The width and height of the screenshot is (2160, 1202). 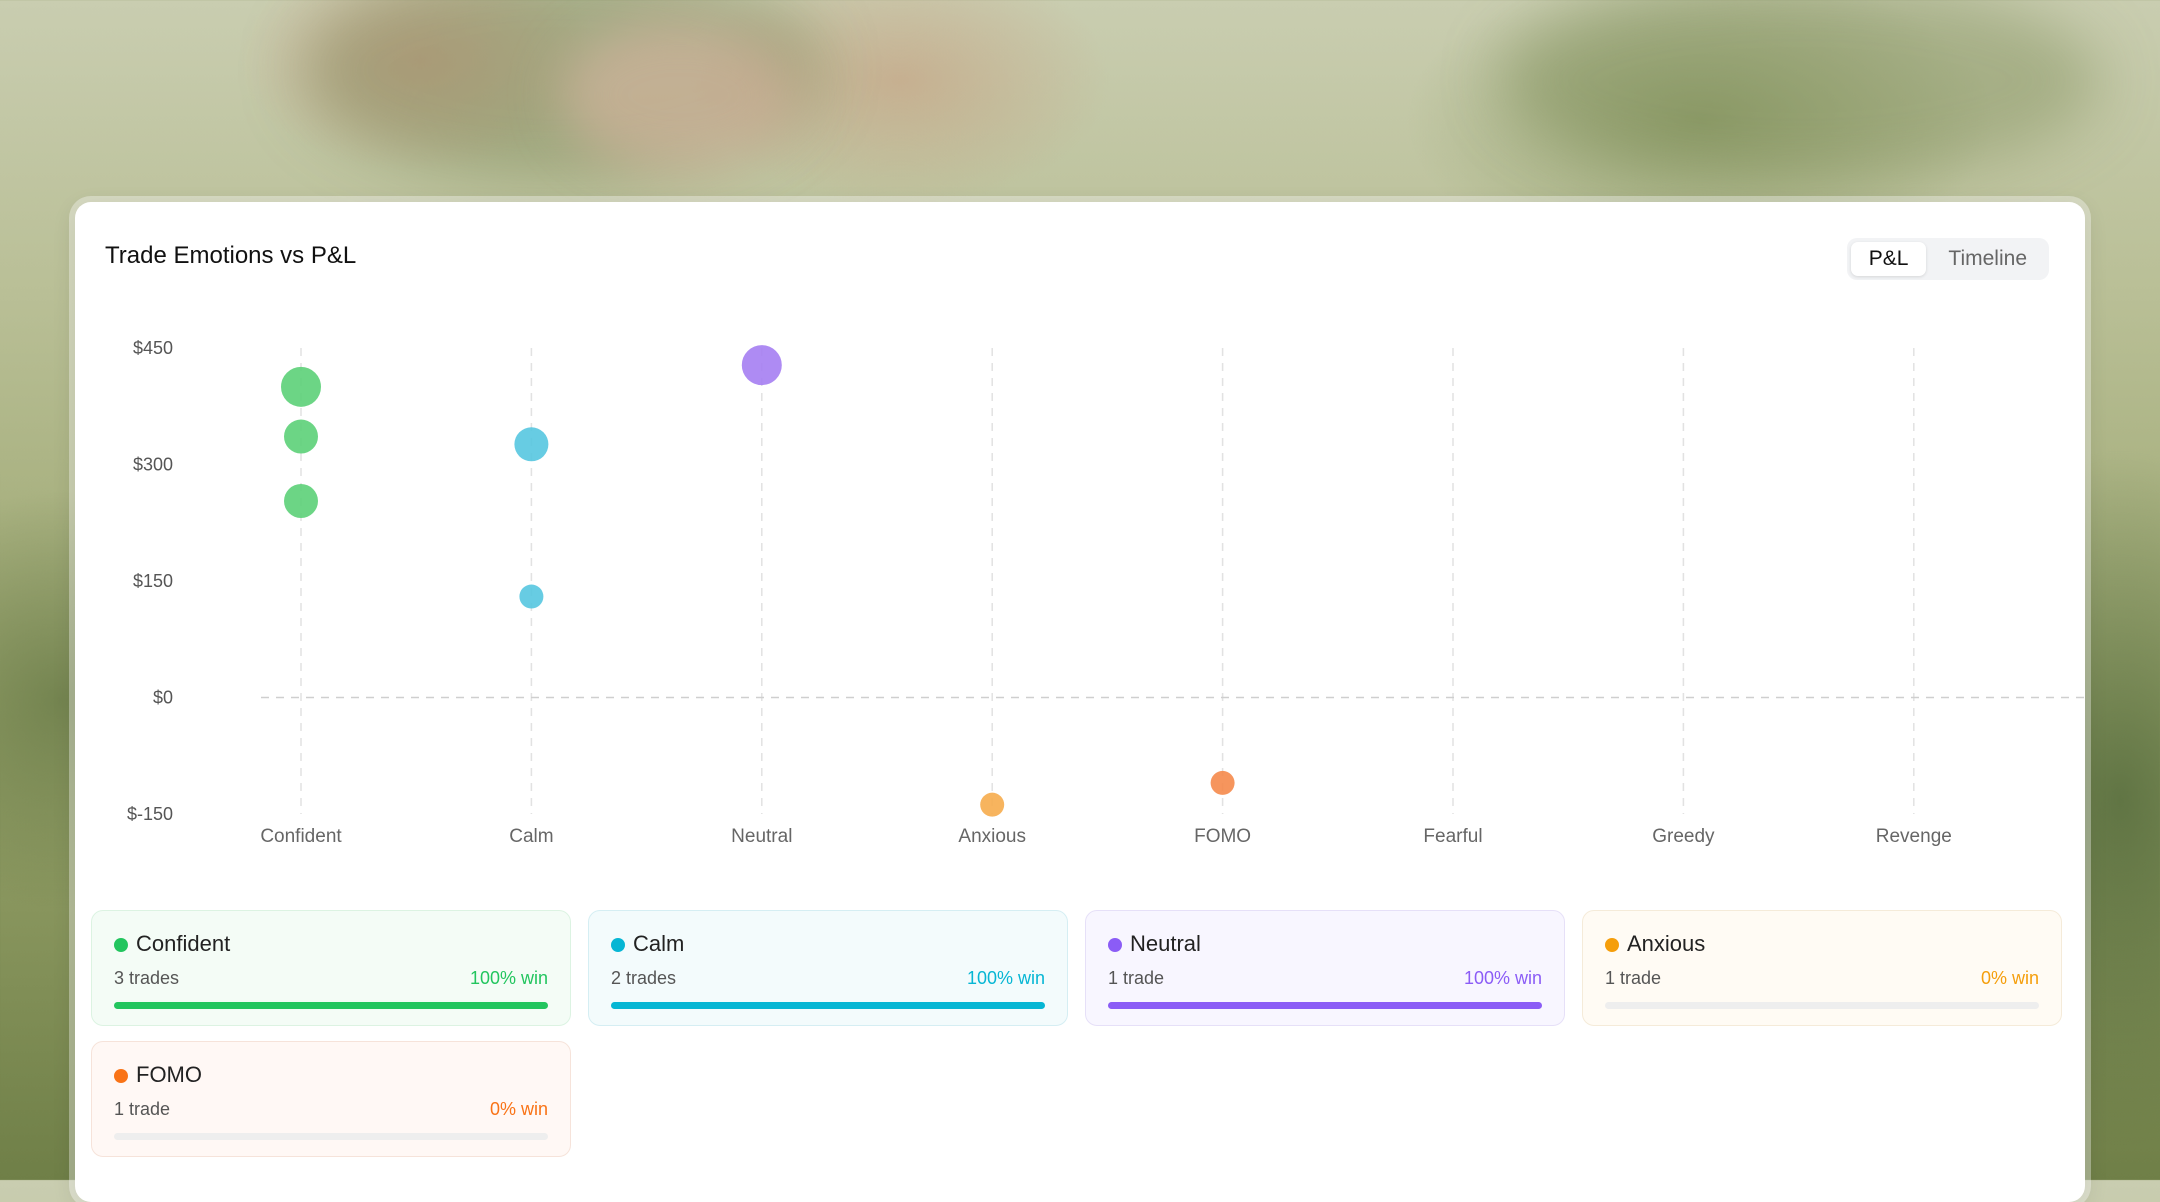 What do you see at coordinates (1914, 836) in the screenshot?
I see `x-tick-label-revenge: Revenge` at bounding box center [1914, 836].